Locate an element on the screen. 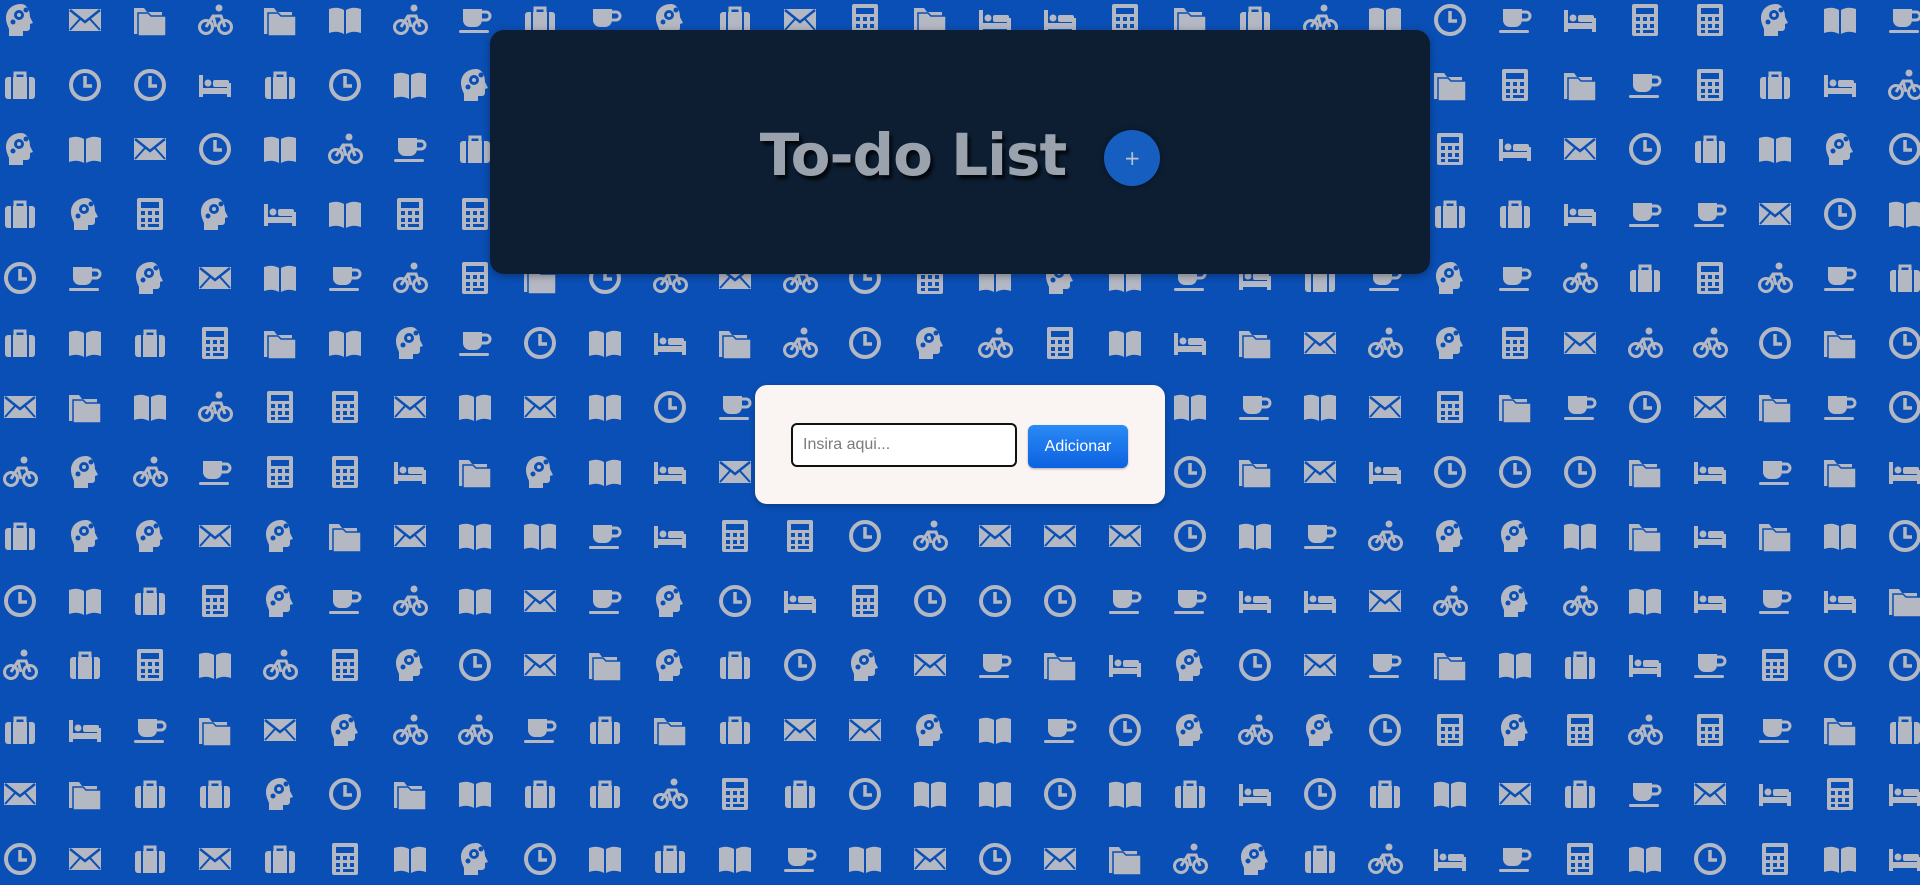  task-input is located at coordinates (904, 445).